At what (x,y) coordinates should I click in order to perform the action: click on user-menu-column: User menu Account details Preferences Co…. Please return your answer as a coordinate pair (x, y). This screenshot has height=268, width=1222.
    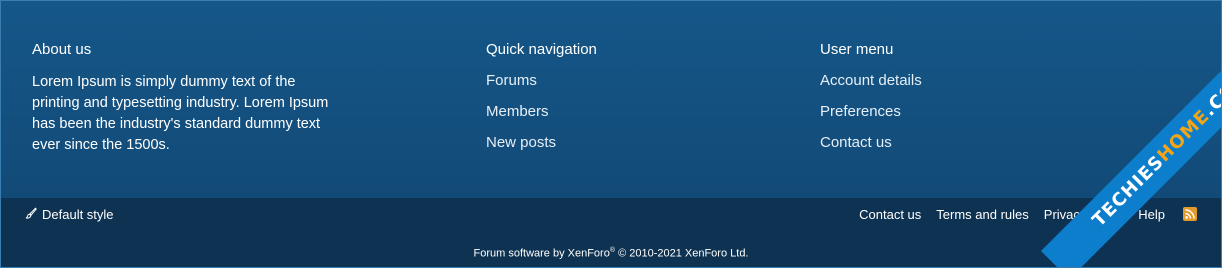
    Looking at the image, I should click on (871, 103).